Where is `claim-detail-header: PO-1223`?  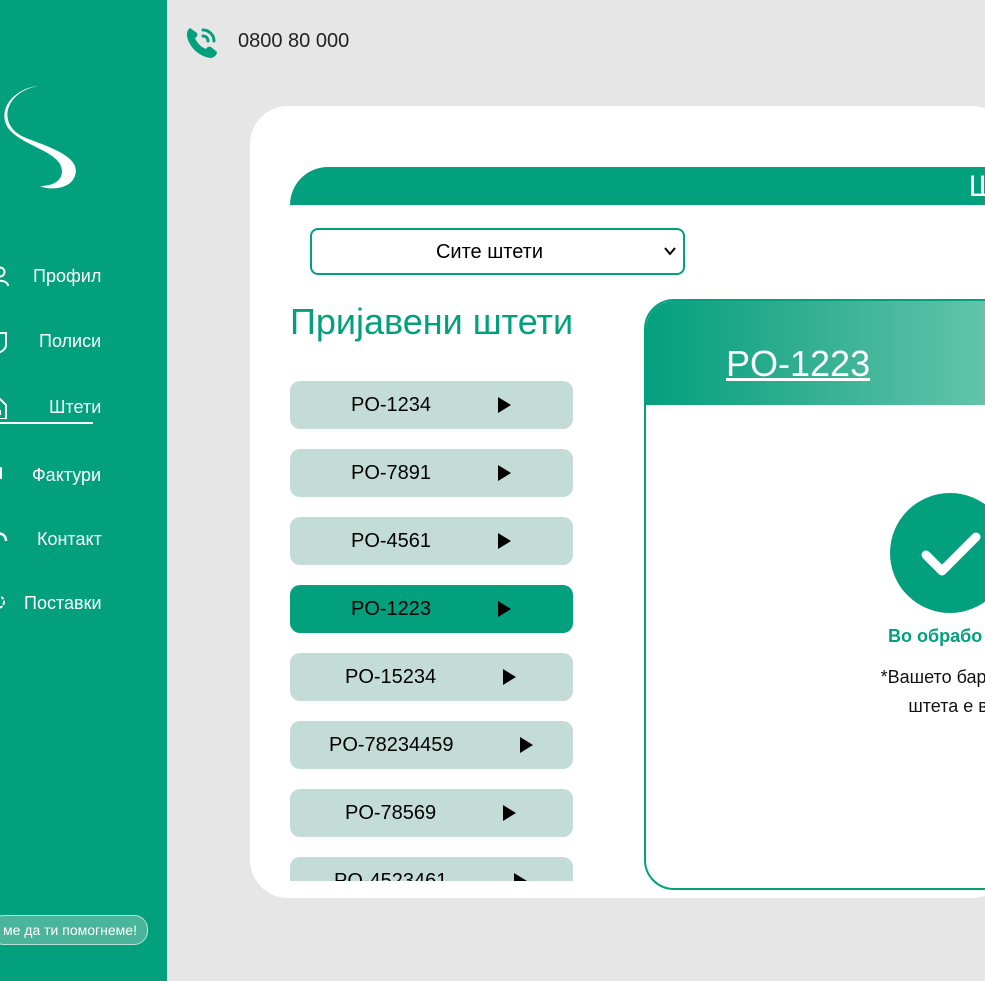 claim-detail-header: PO-1223 is located at coordinates (815, 353).